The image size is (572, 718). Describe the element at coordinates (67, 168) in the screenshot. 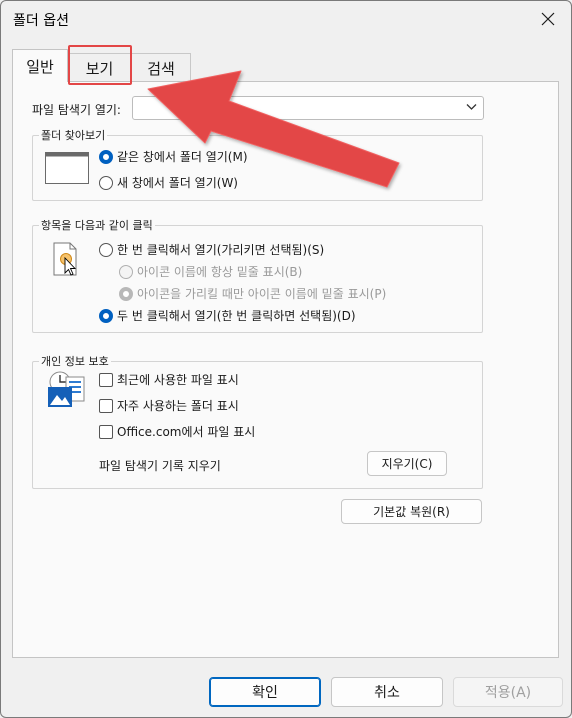

I see `window-preview-icon` at that location.